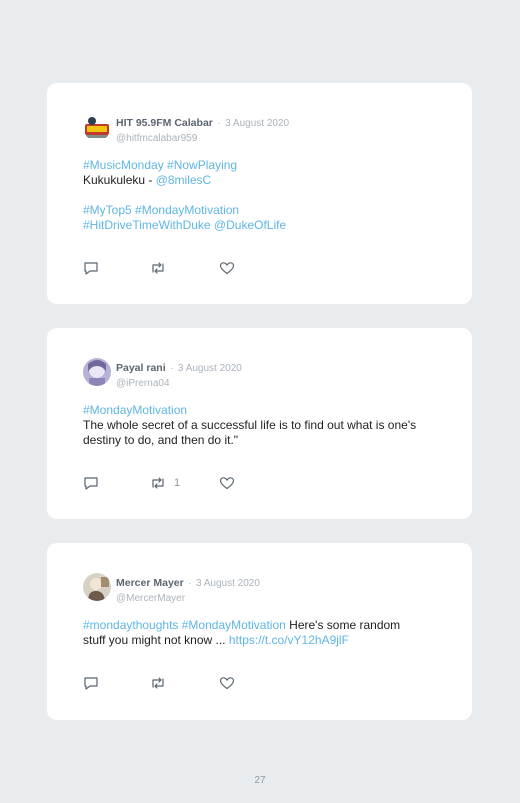  What do you see at coordinates (184, 180) in the screenshot?
I see `mention-link: @8milesC` at bounding box center [184, 180].